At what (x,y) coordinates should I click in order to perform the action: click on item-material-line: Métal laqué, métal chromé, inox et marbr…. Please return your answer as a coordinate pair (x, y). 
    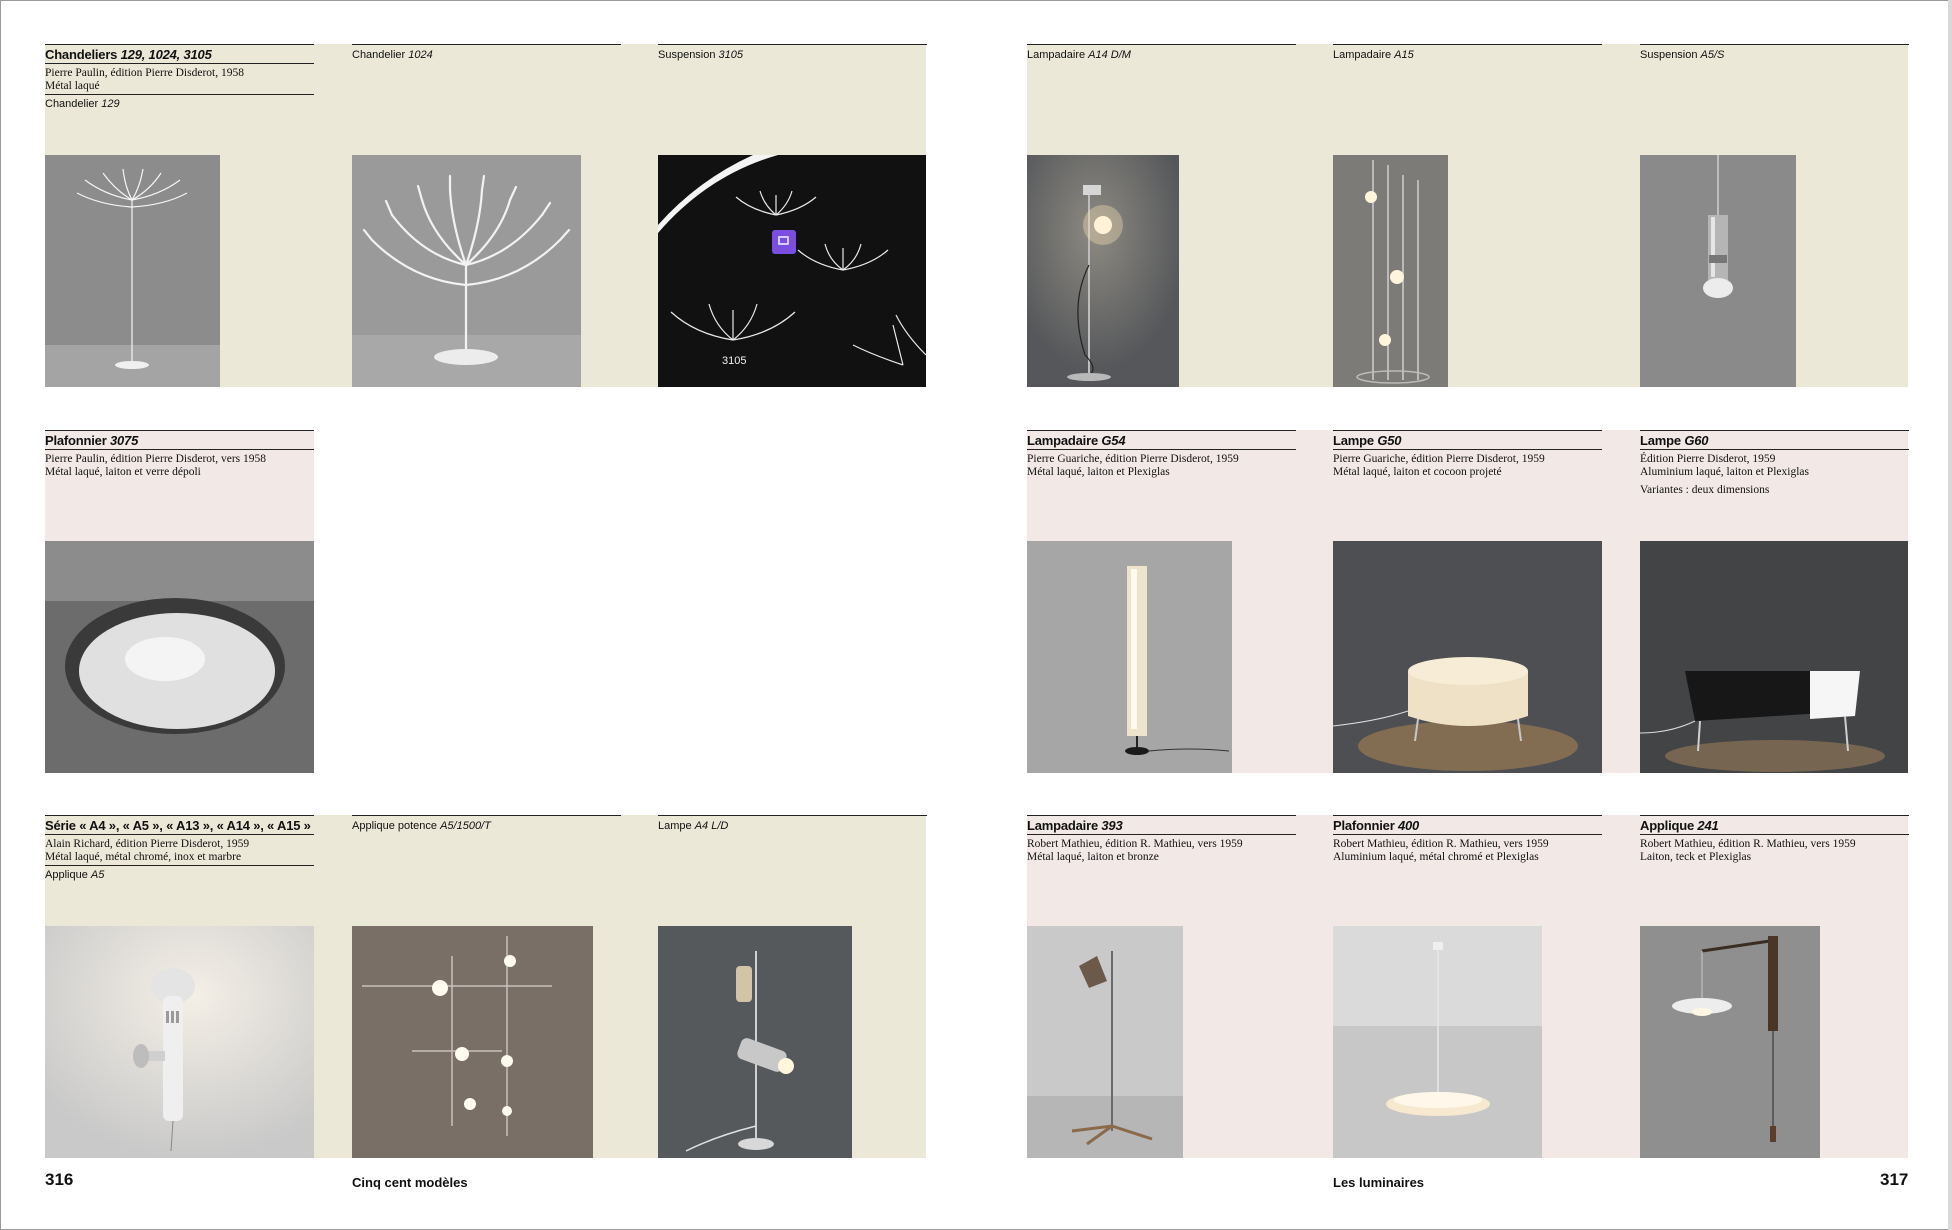
    Looking at the image, I should click on (143, 856).